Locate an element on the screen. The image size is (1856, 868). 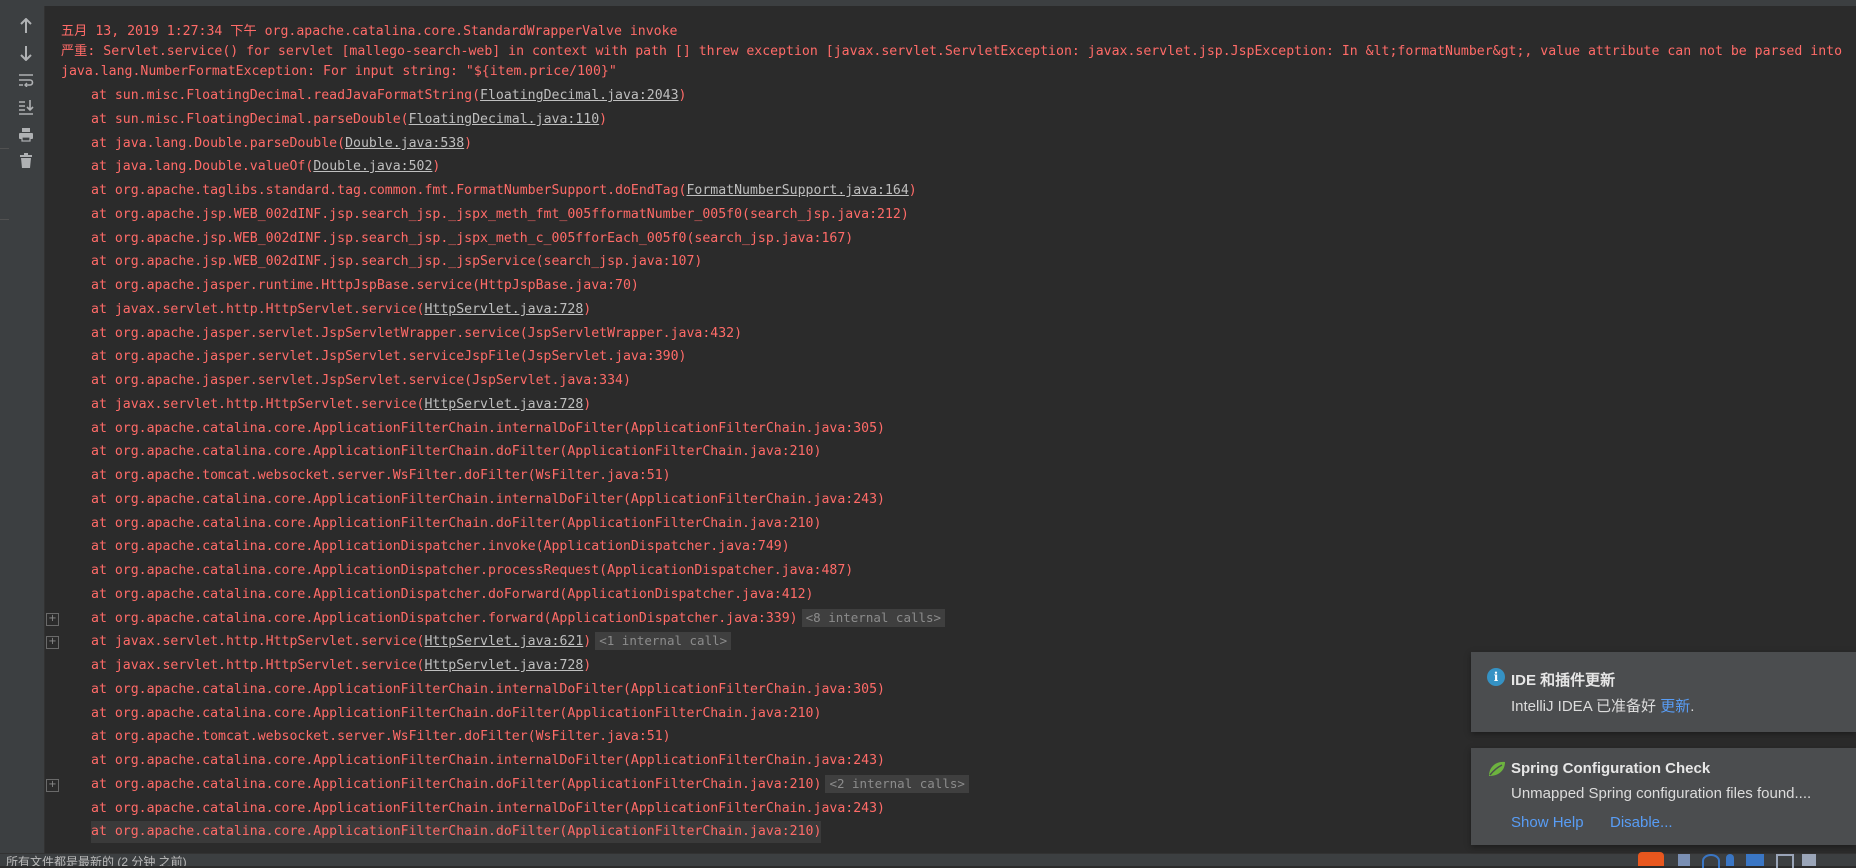
stack-frame-text: at java.lang.Double.valueOf( is located at coordinates (202, 166).